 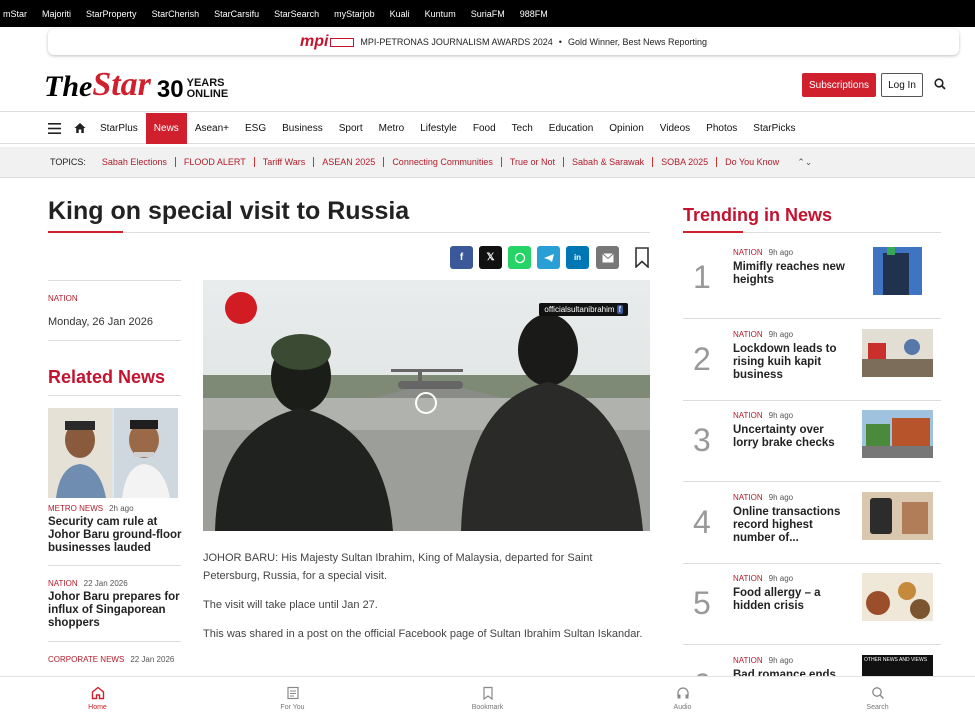 I want to click on facebook-share-button: f, so click(x=461, y=257).